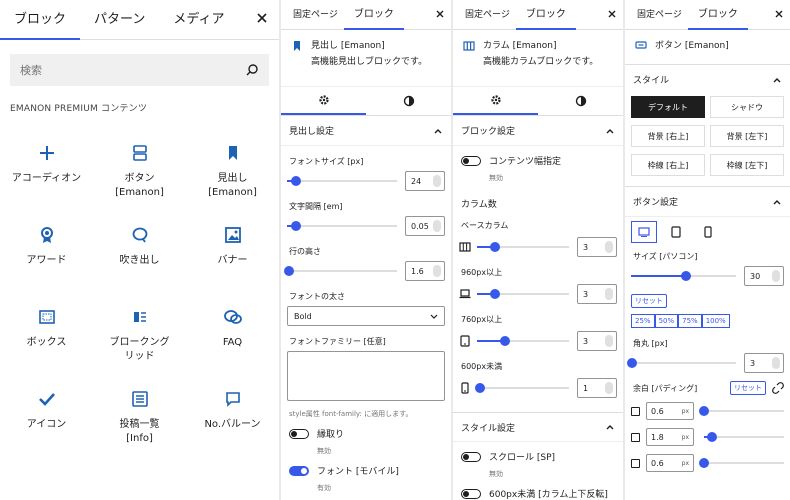 This screenshot has height=500, width=790. What do you see at coordinates (232, 169) in the screenshot?
I see `block-heading: 見出し [Emanon]` at bounding box center [232, 169].